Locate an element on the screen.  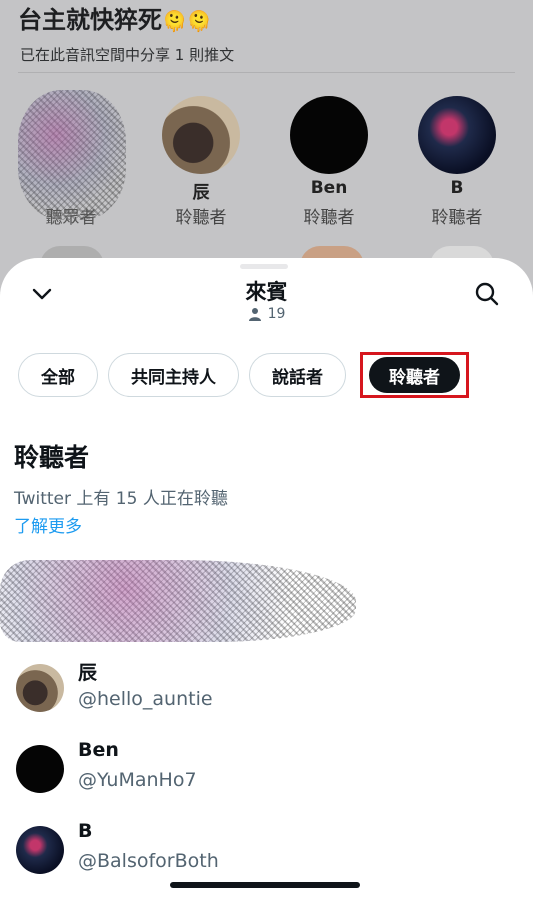
learn-more-link: 了解更多 is located at coordinates (48, 524).